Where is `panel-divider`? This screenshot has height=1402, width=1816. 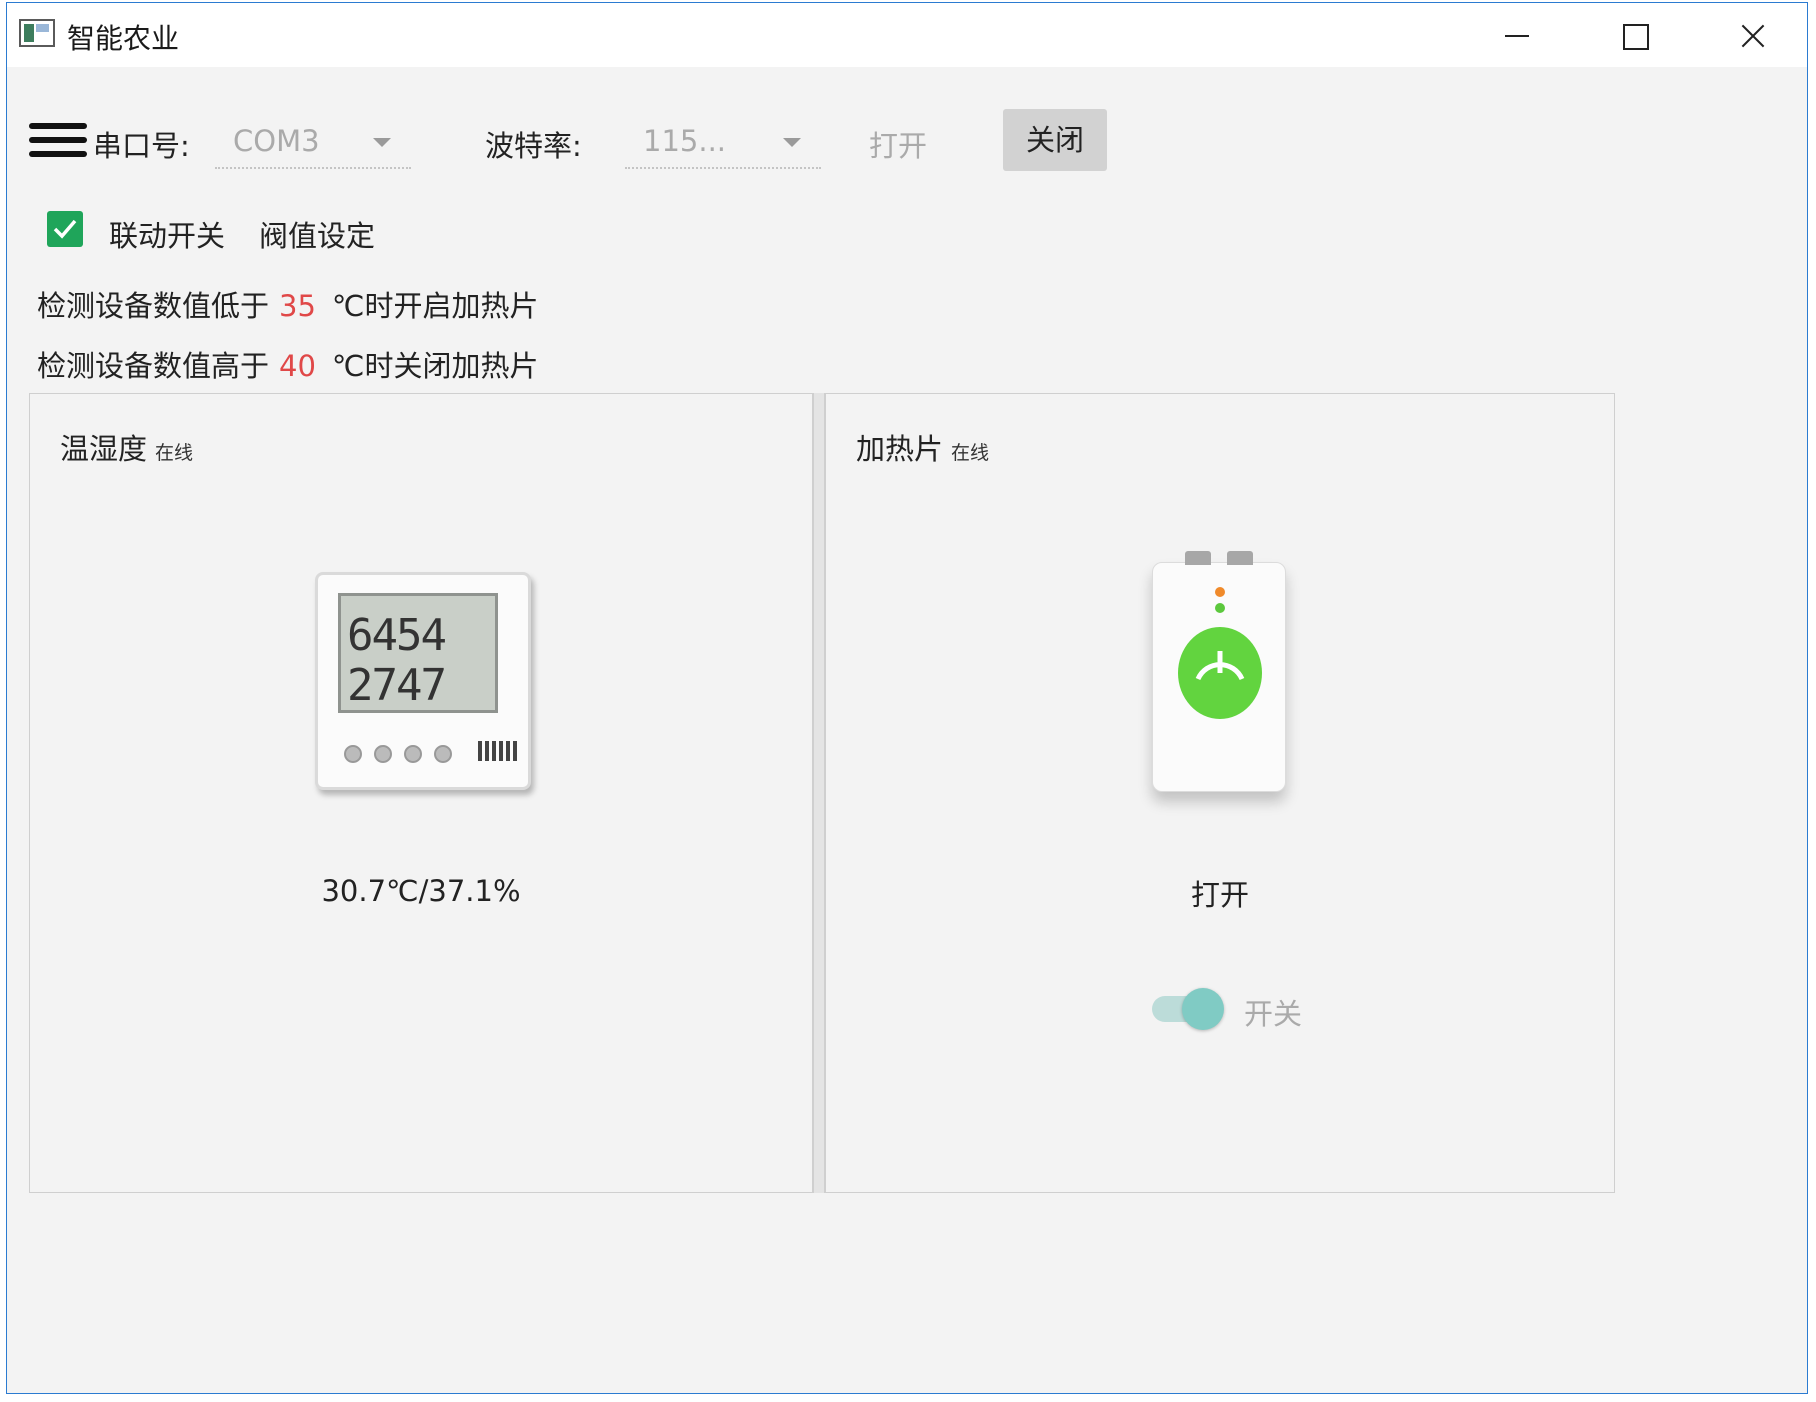 panel-divider is located at coordinates (819, 793).